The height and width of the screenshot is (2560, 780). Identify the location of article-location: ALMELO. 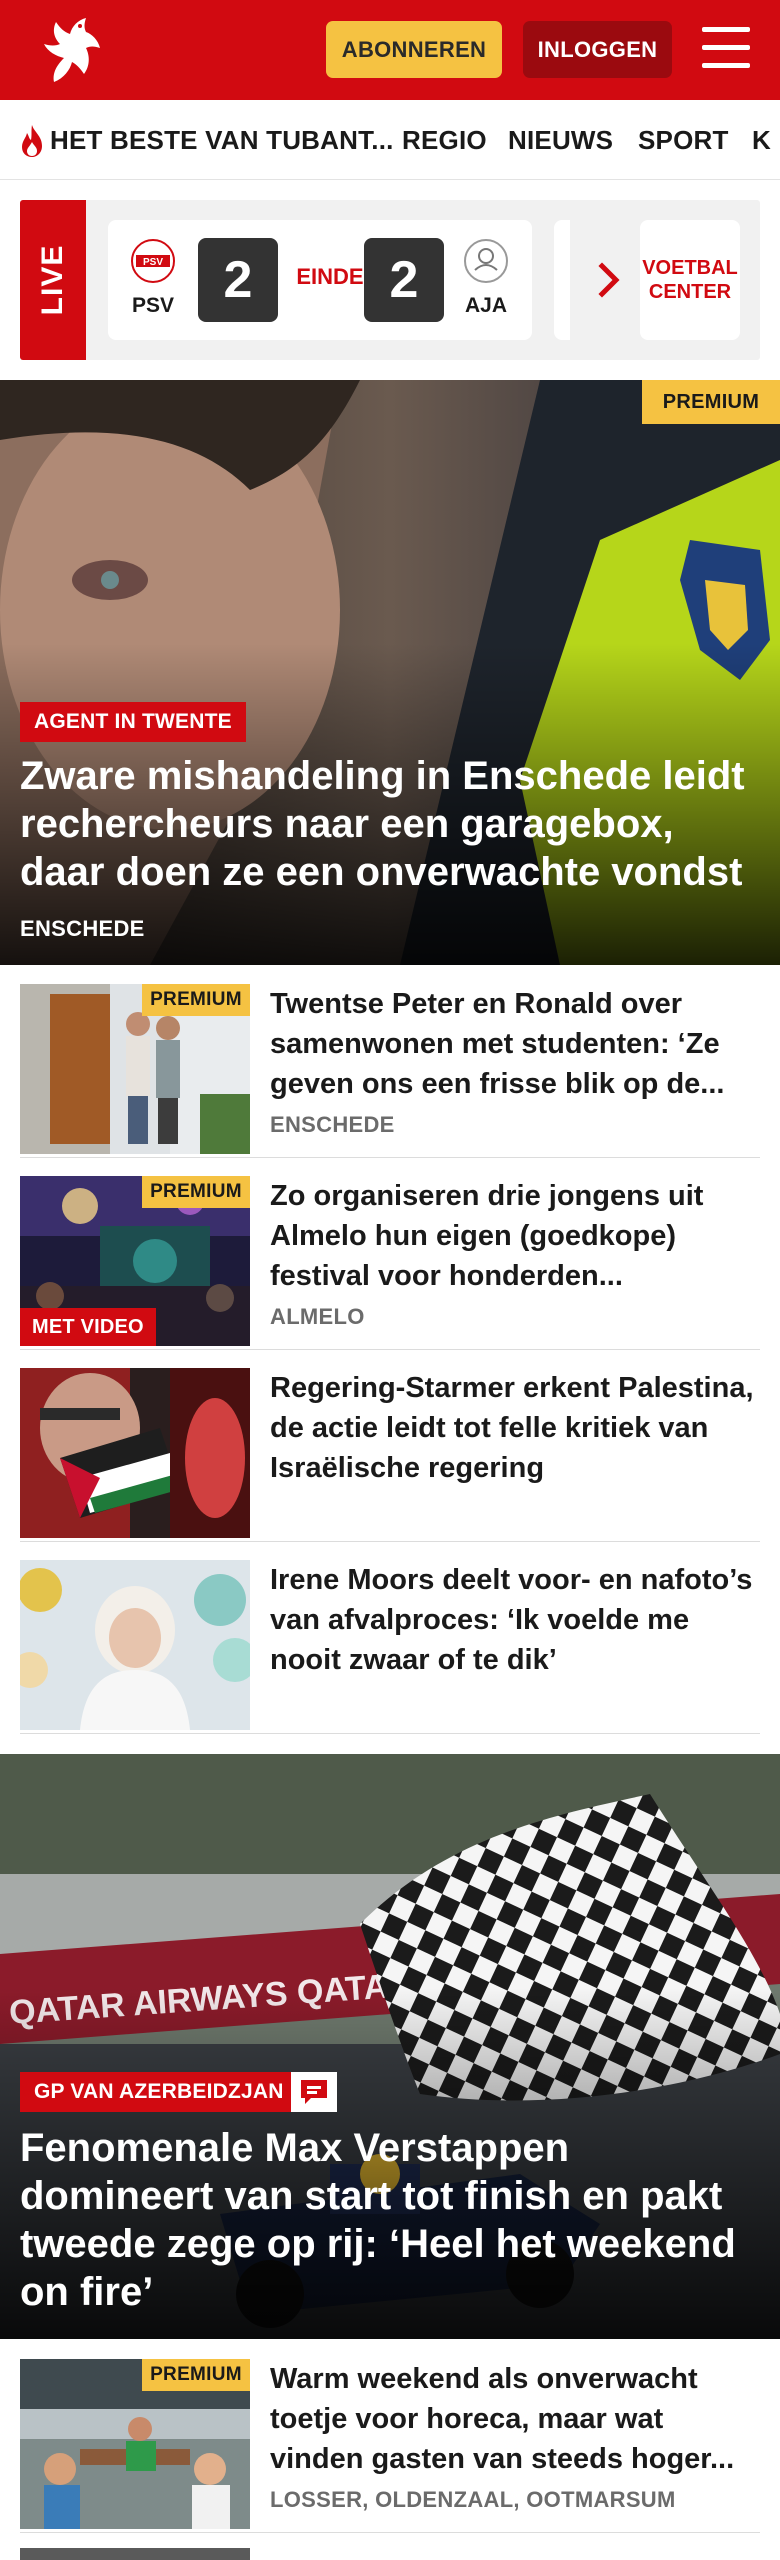
(317, 1316).